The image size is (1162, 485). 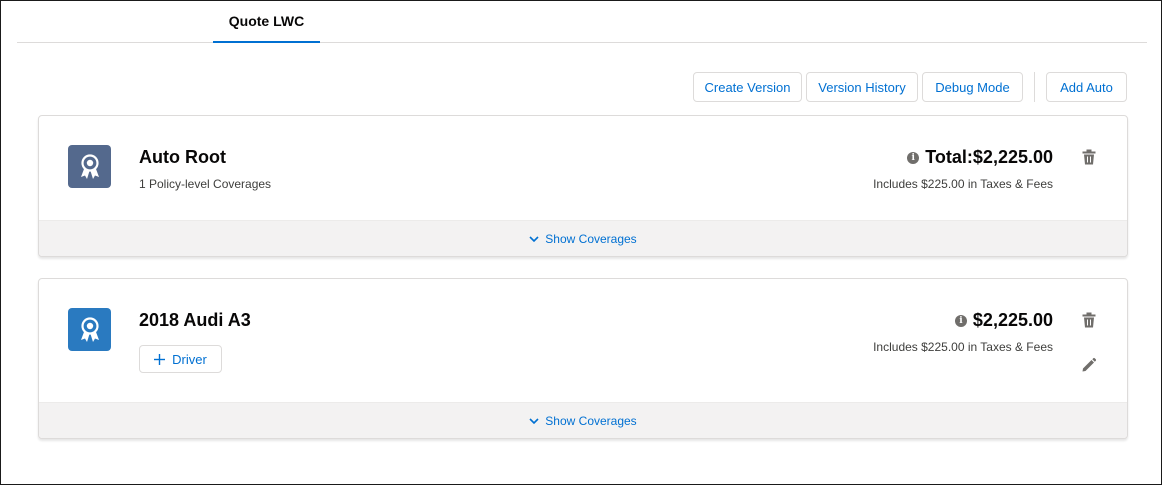 What do you see at coordinates (582, 22) in the screenshot?
I see `tab-bar: Quote LWC` at bounding box center [582, 22].